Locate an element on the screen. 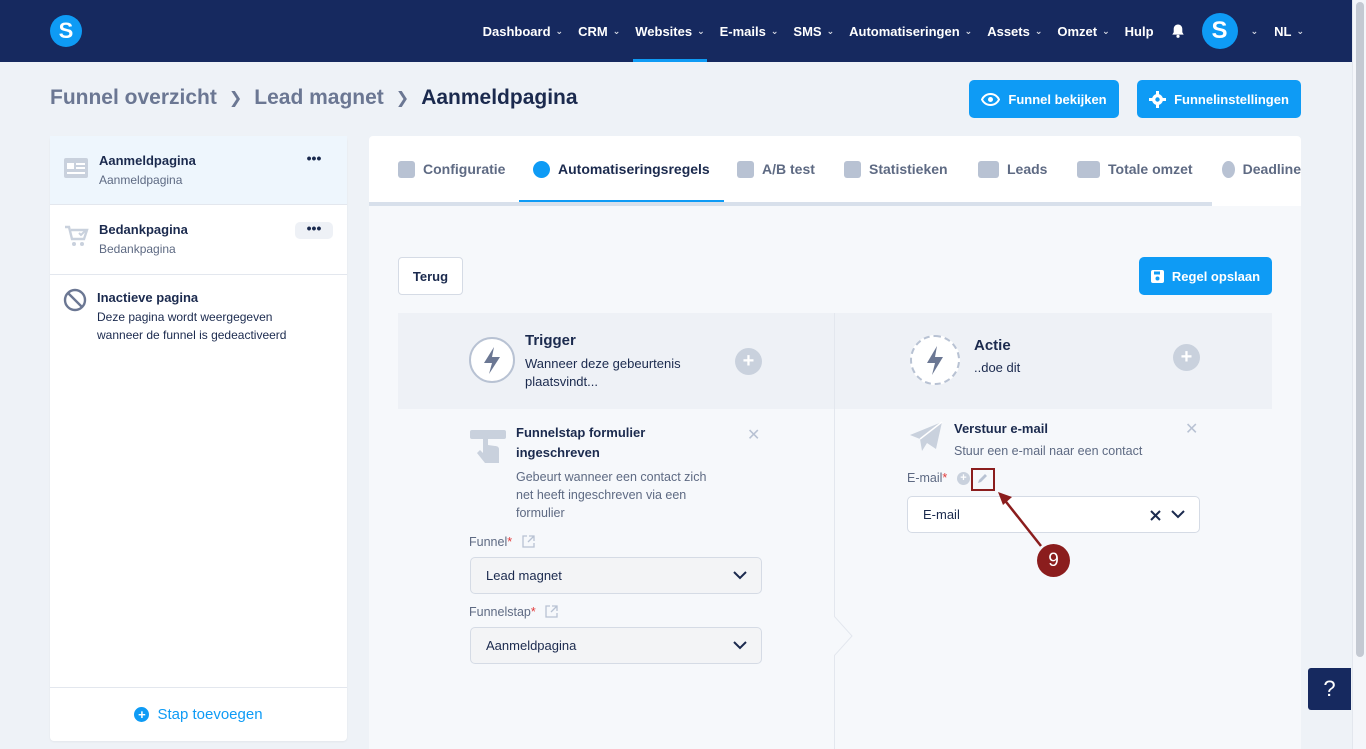 The image size is (1366, 749). step-bedankpagina: Bedankpagina Bedankpagina ••• is located at coordinates (198, 240).